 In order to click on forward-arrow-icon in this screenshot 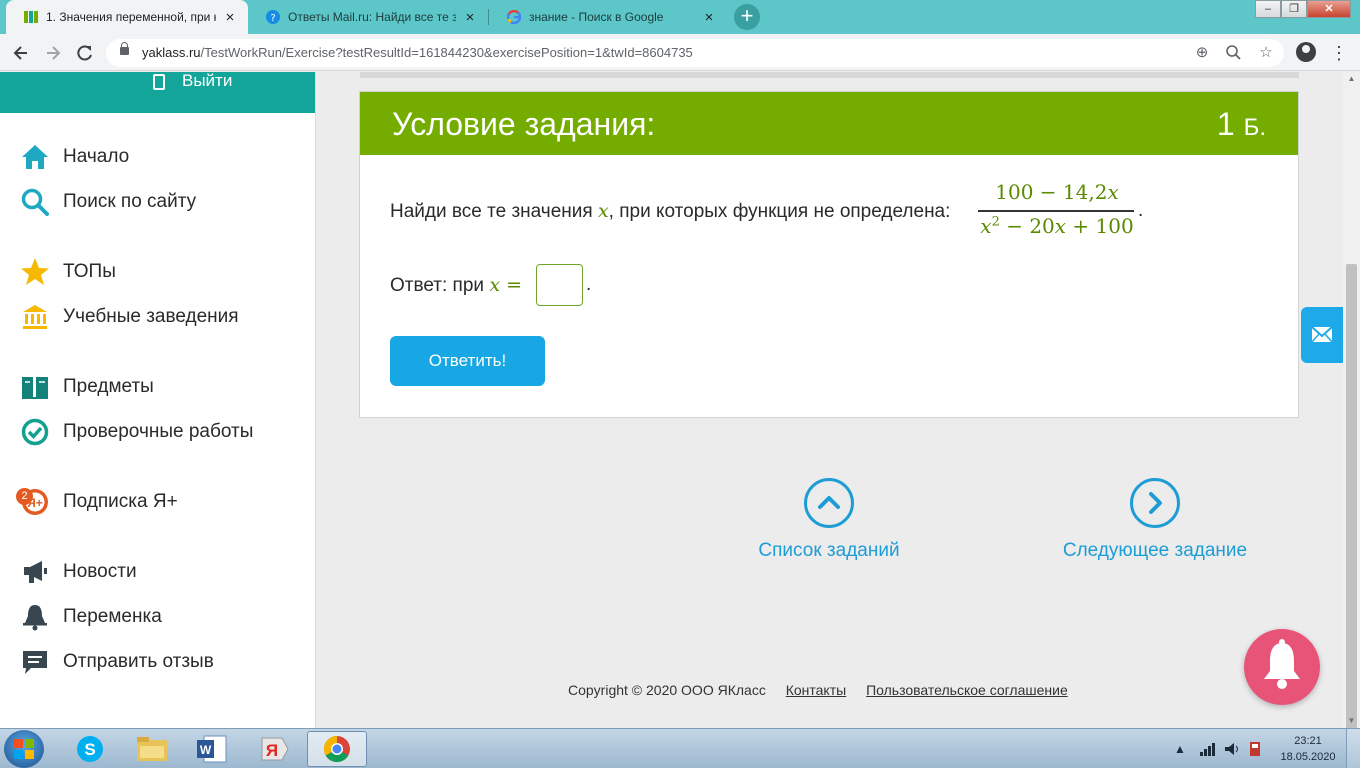, I will do `click(54, 53)`.